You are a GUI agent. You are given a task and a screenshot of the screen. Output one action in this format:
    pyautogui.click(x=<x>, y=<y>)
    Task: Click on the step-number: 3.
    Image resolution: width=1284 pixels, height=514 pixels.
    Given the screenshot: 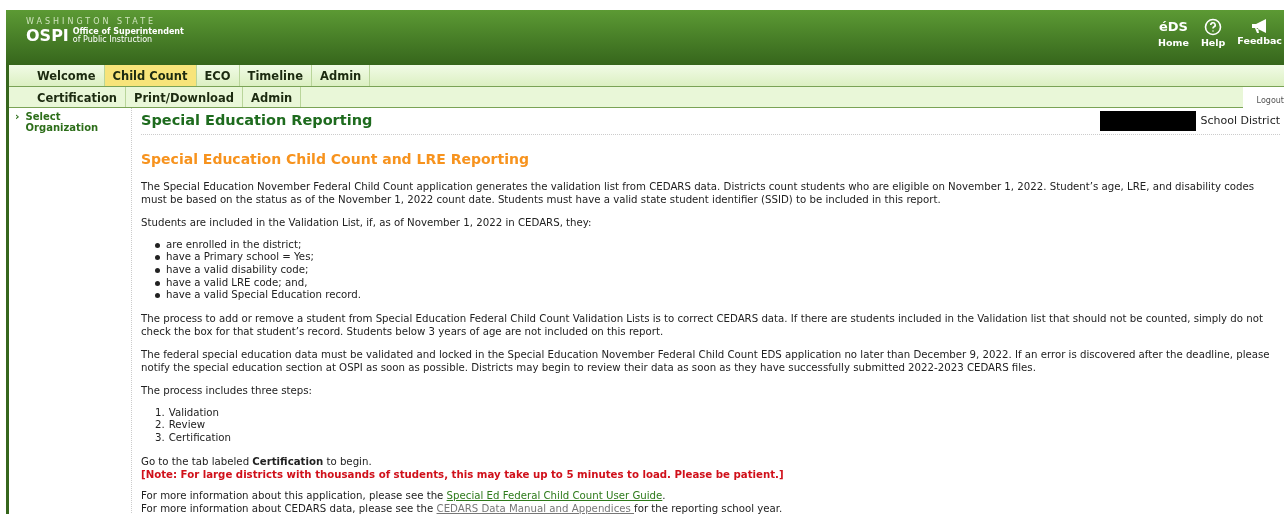 What is the action you would take?
    pyautogui.click(x=160, y=438)
    